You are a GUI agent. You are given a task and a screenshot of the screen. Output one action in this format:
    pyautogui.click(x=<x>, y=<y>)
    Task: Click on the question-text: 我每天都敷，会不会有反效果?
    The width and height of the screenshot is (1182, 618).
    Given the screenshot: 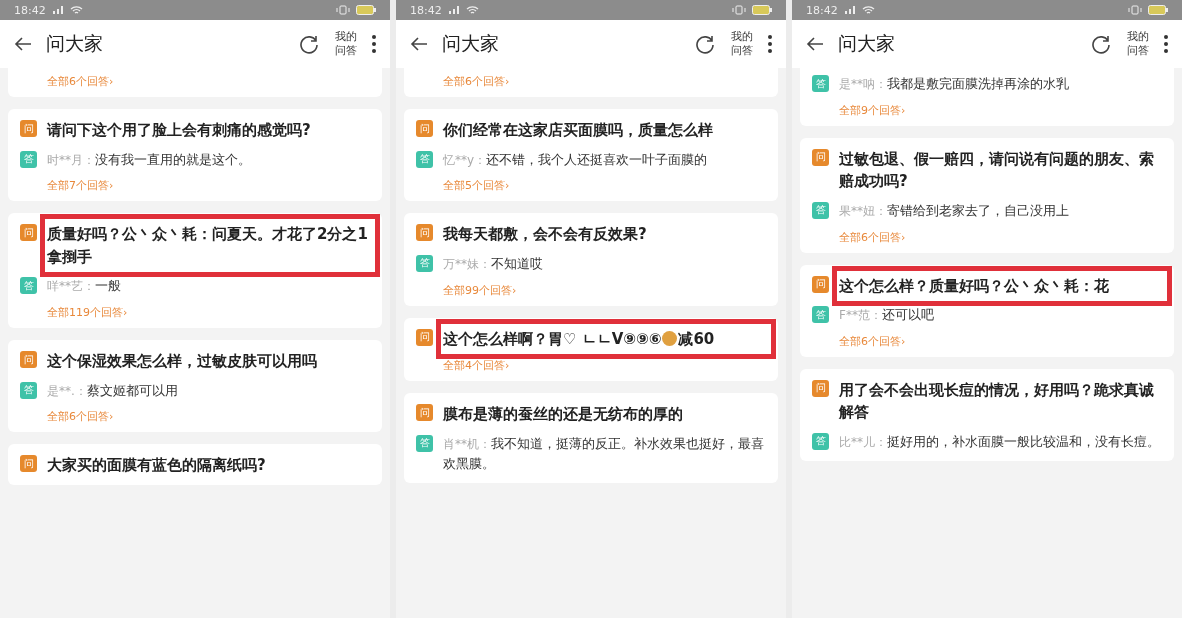 What is the action you would take?
    pyautogui.click(x=545, y=234)
    